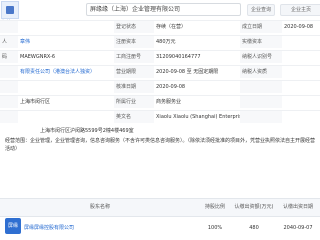 The width and height of the screenshot is (320, 240). I want to click on column-header: 认缴出资日期, so click(297, 207).